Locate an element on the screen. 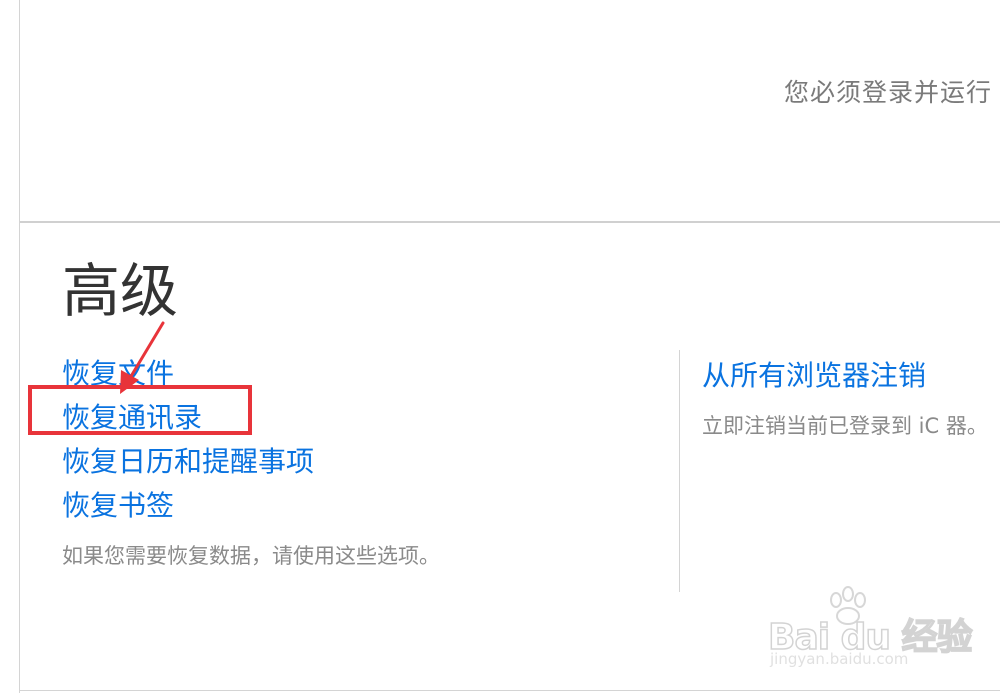 The width and height of the screenshot is (1000, 693). login-required-message: 您必须登录并运行 is located at coordinates (888, 92).